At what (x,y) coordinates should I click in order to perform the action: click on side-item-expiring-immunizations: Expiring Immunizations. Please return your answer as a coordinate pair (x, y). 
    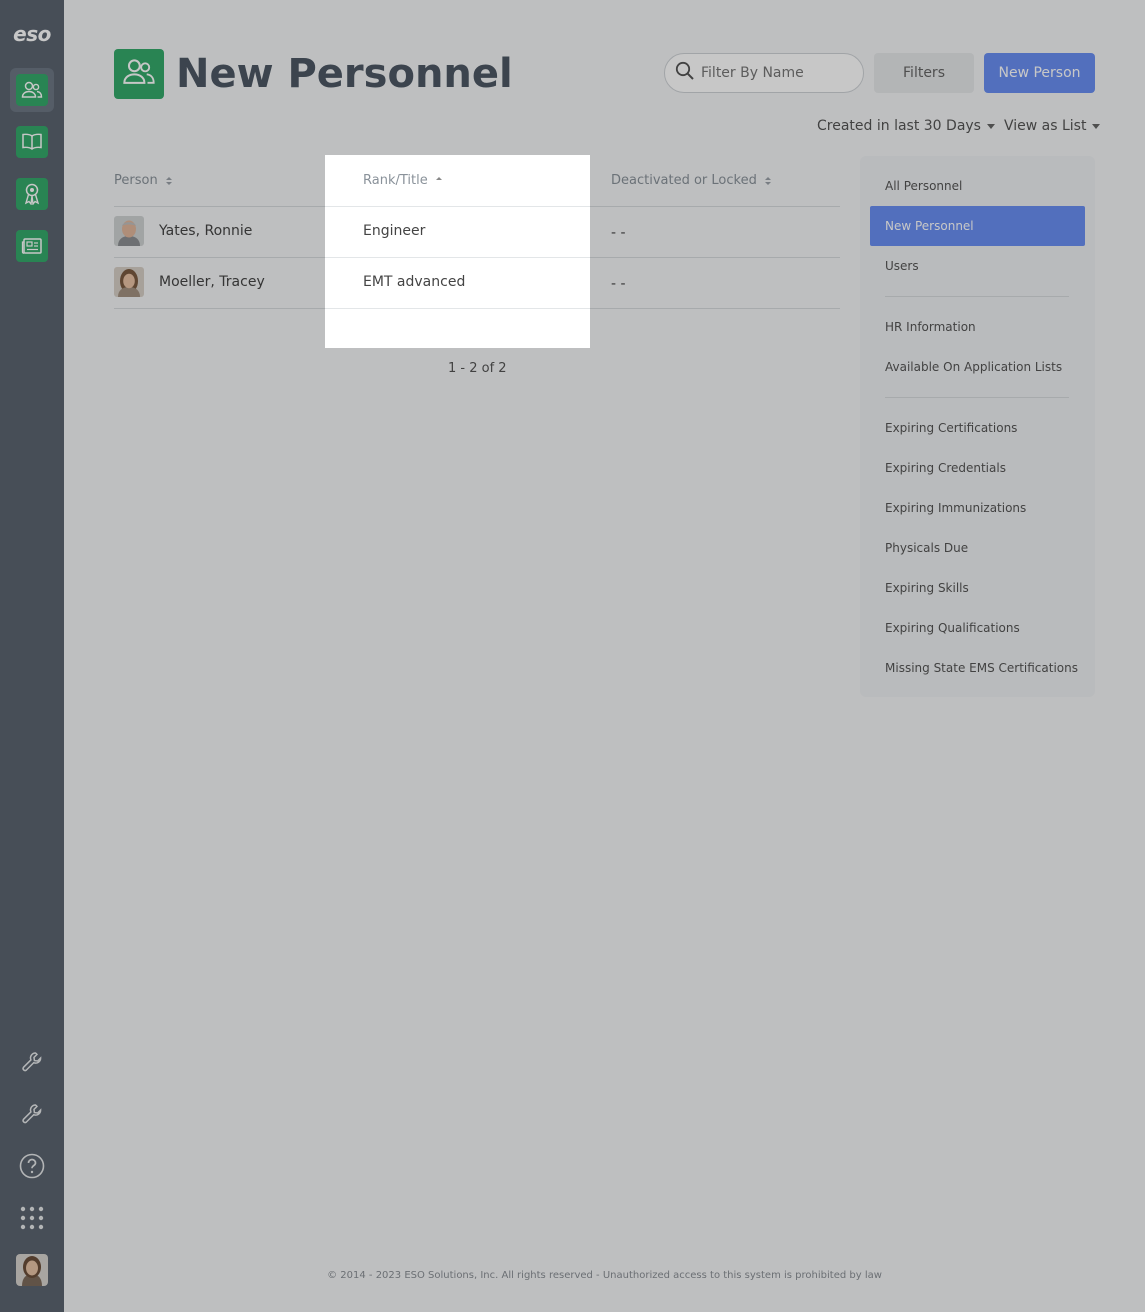
    Looking at the image, I should click on (977, 508).